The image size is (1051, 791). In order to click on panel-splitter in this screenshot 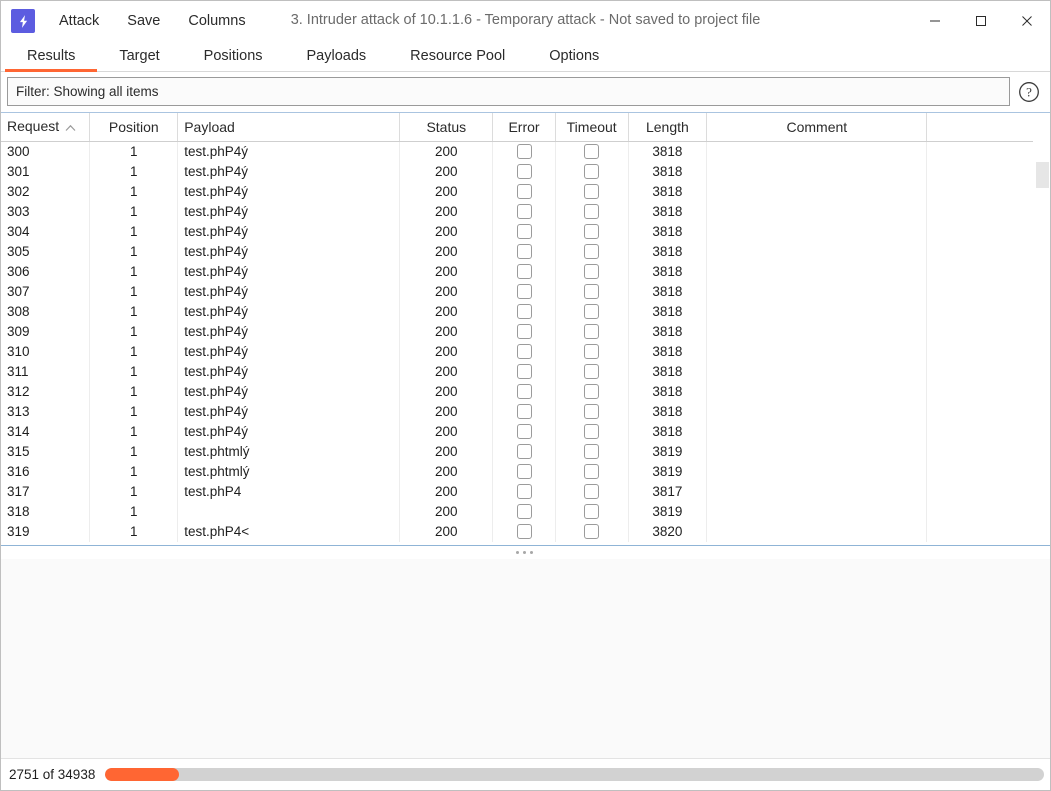, I will do `click(525, 551)`.